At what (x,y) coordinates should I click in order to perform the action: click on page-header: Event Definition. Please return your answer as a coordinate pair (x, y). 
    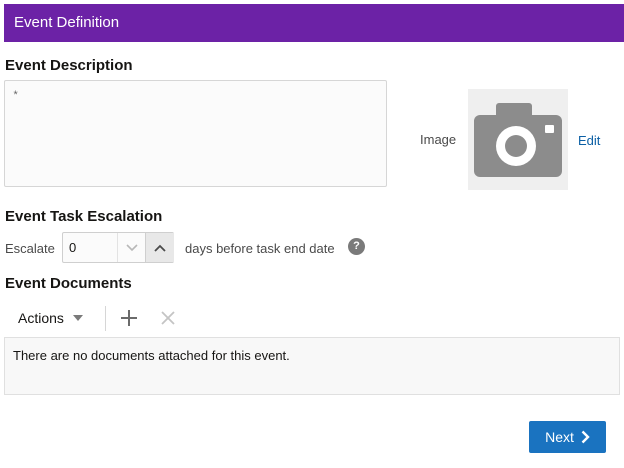
    Looking at the image, I should click on (314, 23).